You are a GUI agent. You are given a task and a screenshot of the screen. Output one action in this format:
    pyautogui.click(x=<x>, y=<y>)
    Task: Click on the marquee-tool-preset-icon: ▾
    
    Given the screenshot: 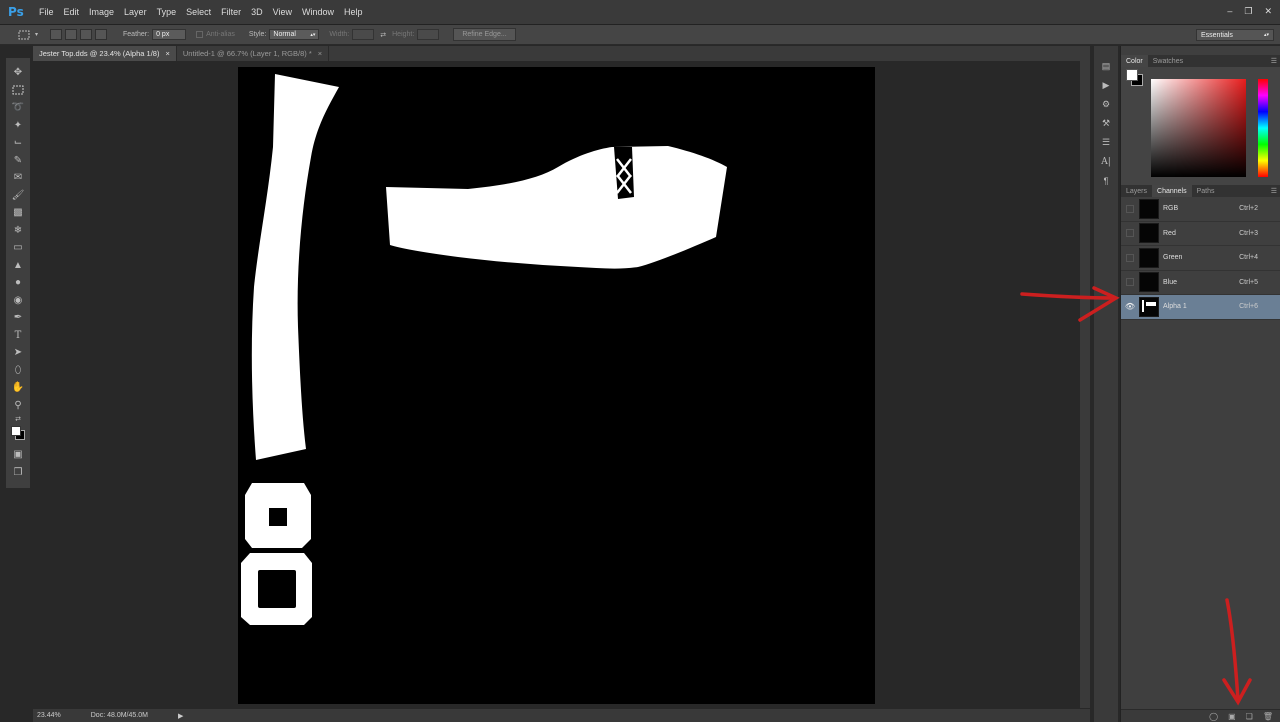 What is the action you would take?
    pyautogui.click(x=28, y=35)
    